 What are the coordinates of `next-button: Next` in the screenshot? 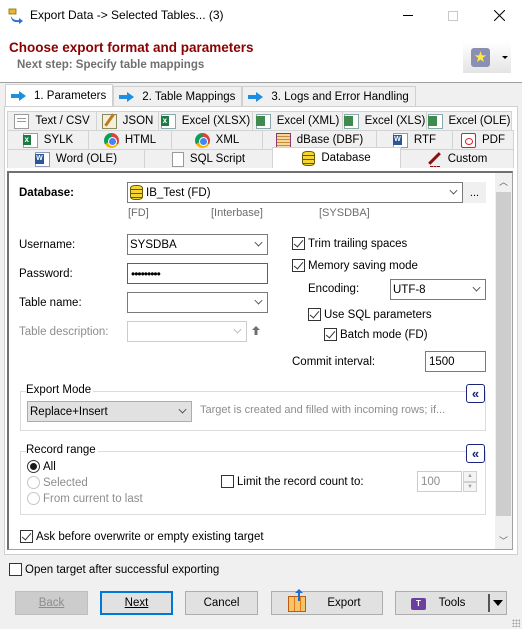 It's located at (136, 603).